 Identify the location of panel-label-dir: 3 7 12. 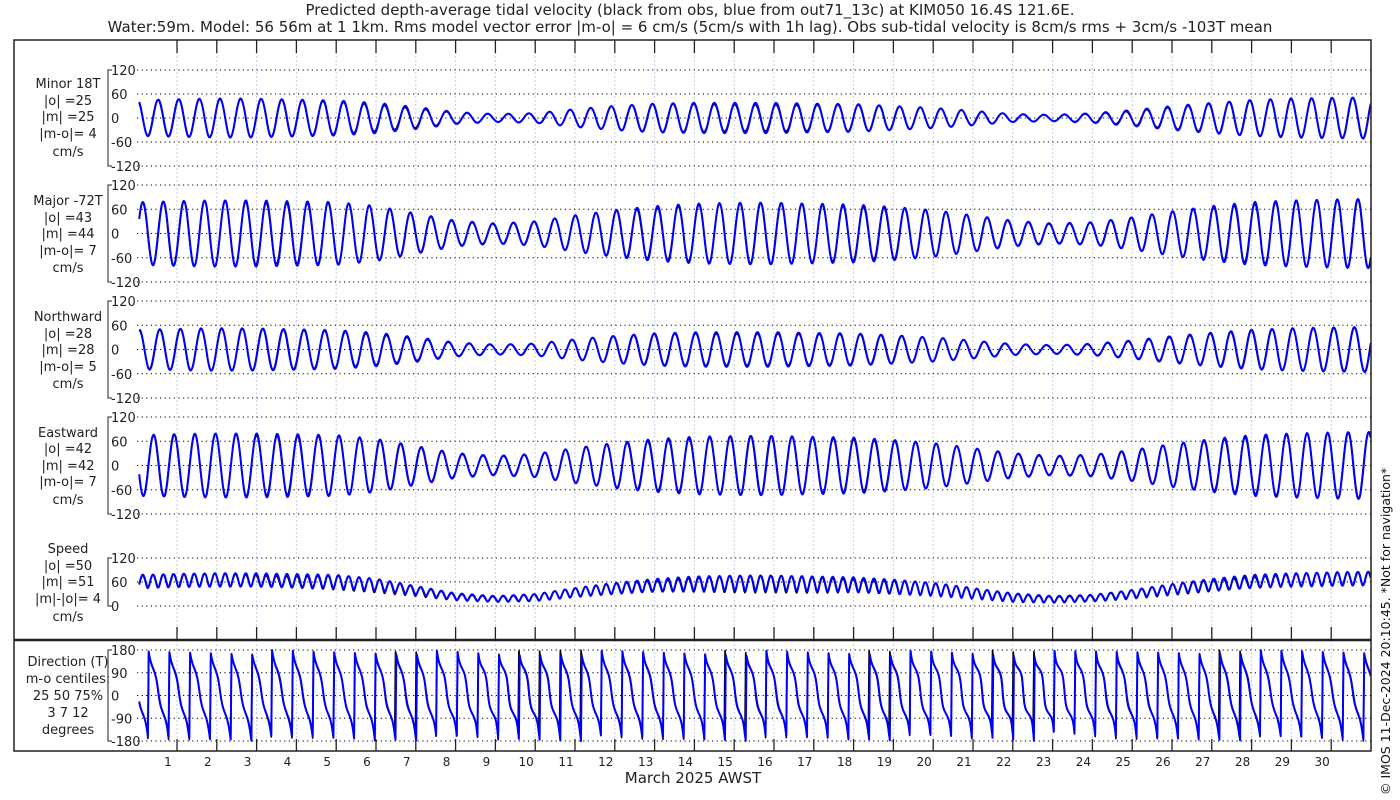
(67, 713).